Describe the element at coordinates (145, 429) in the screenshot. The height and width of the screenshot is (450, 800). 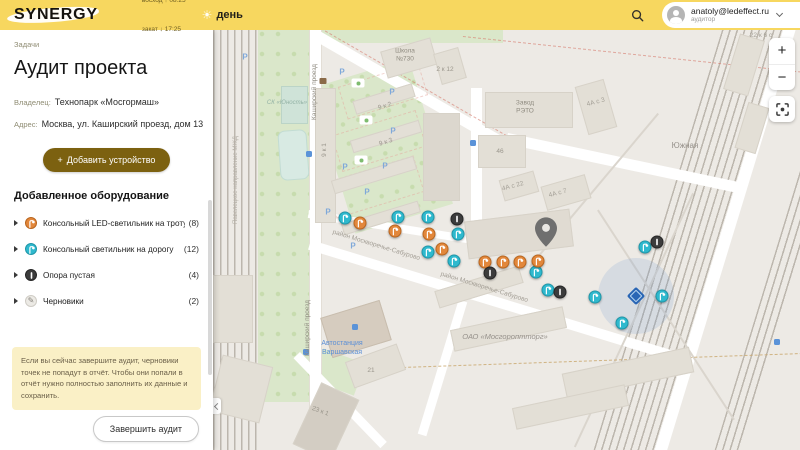
I see `finish-audit-button: Завершить аудит` at that location.